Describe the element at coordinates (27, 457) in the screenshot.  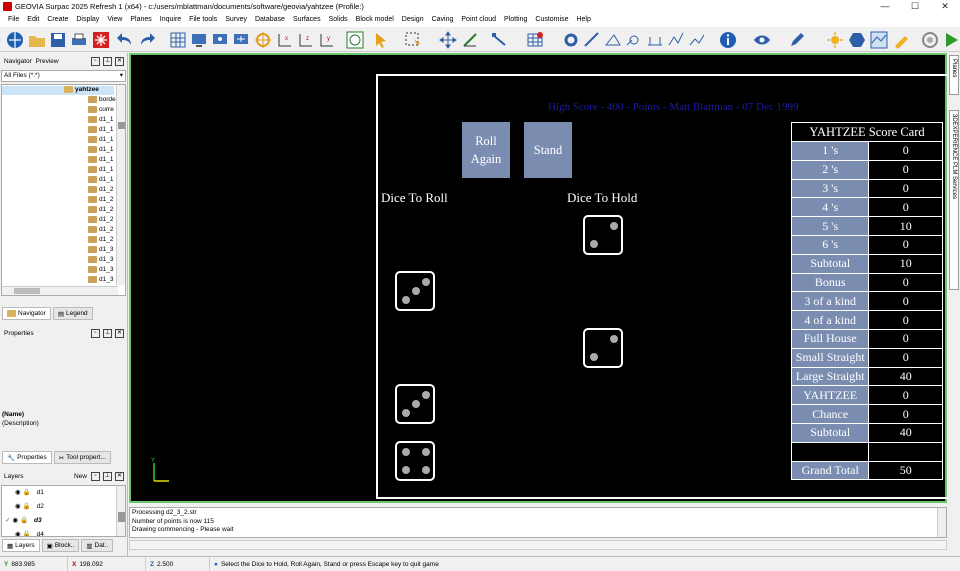
I see `tab-properties: 🔧 Properties` at that location.